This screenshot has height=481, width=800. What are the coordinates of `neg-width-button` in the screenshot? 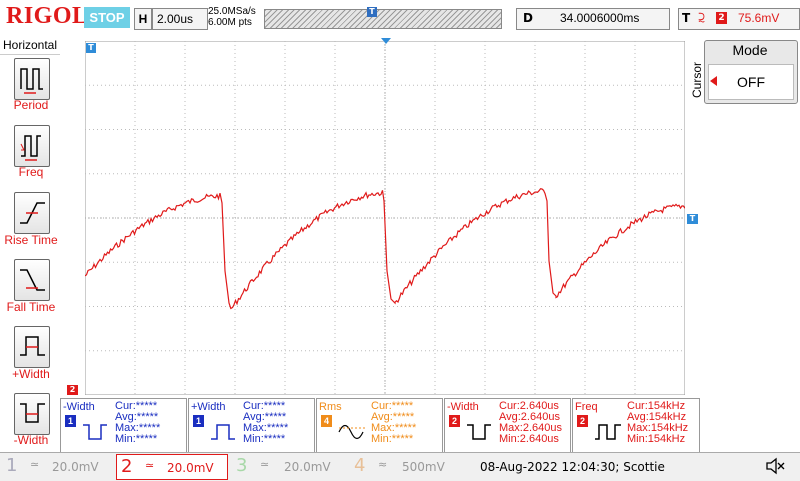 It's located at (32, 414).